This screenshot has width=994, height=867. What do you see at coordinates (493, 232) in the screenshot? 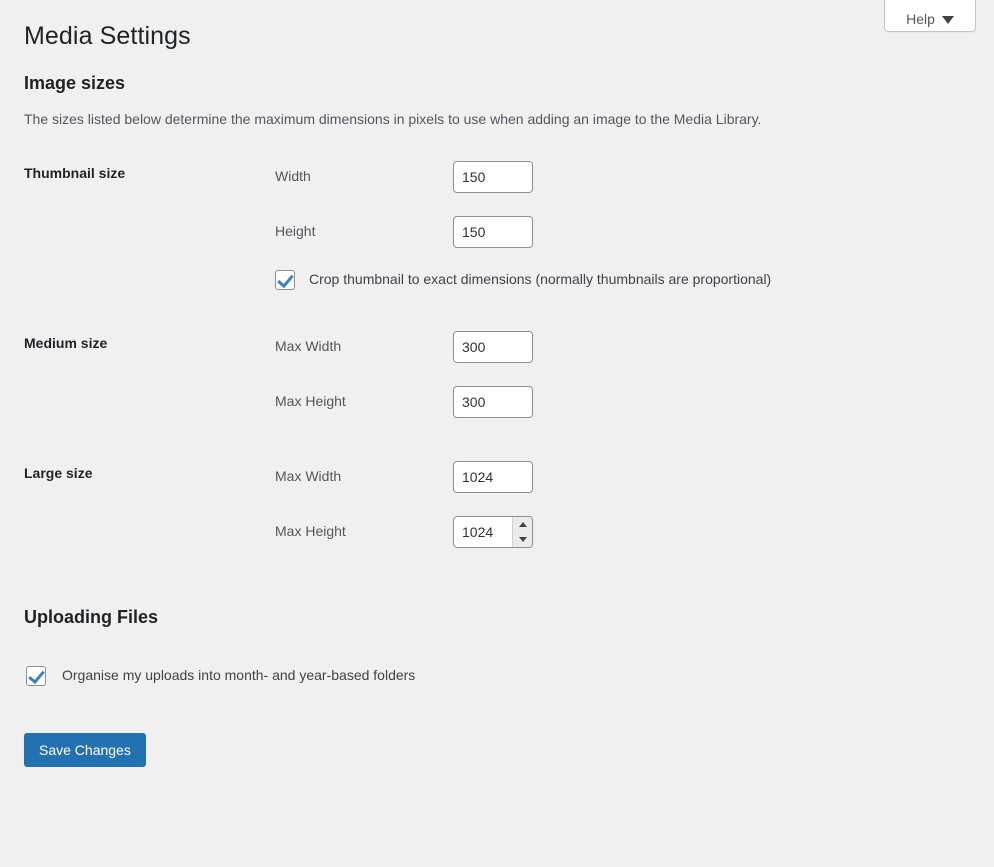
I see `thumbnail-height-input` at bounding box center [493, 232].